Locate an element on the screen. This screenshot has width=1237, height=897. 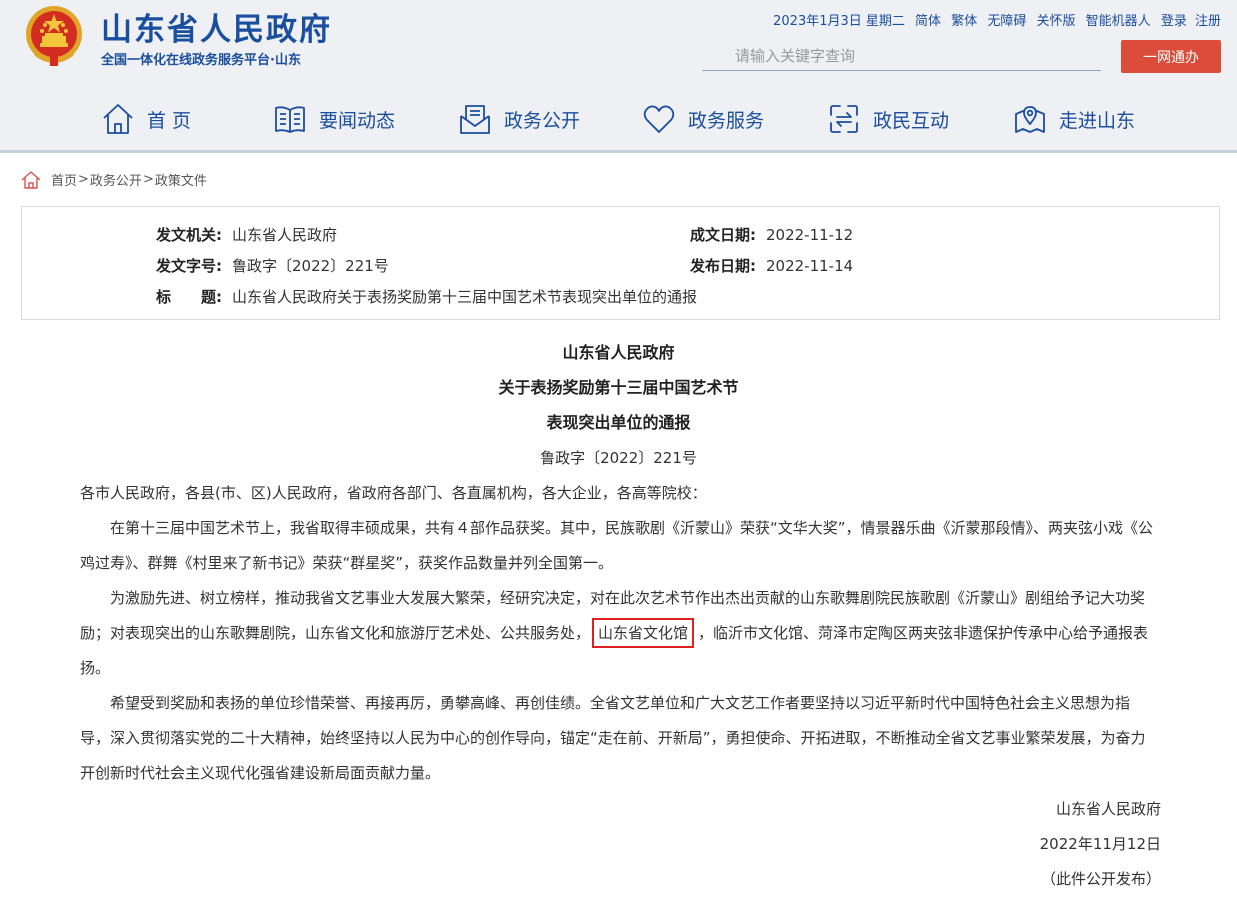
doc-title-line-1: 山东省人民政府 is located at coordinates (618, 352).